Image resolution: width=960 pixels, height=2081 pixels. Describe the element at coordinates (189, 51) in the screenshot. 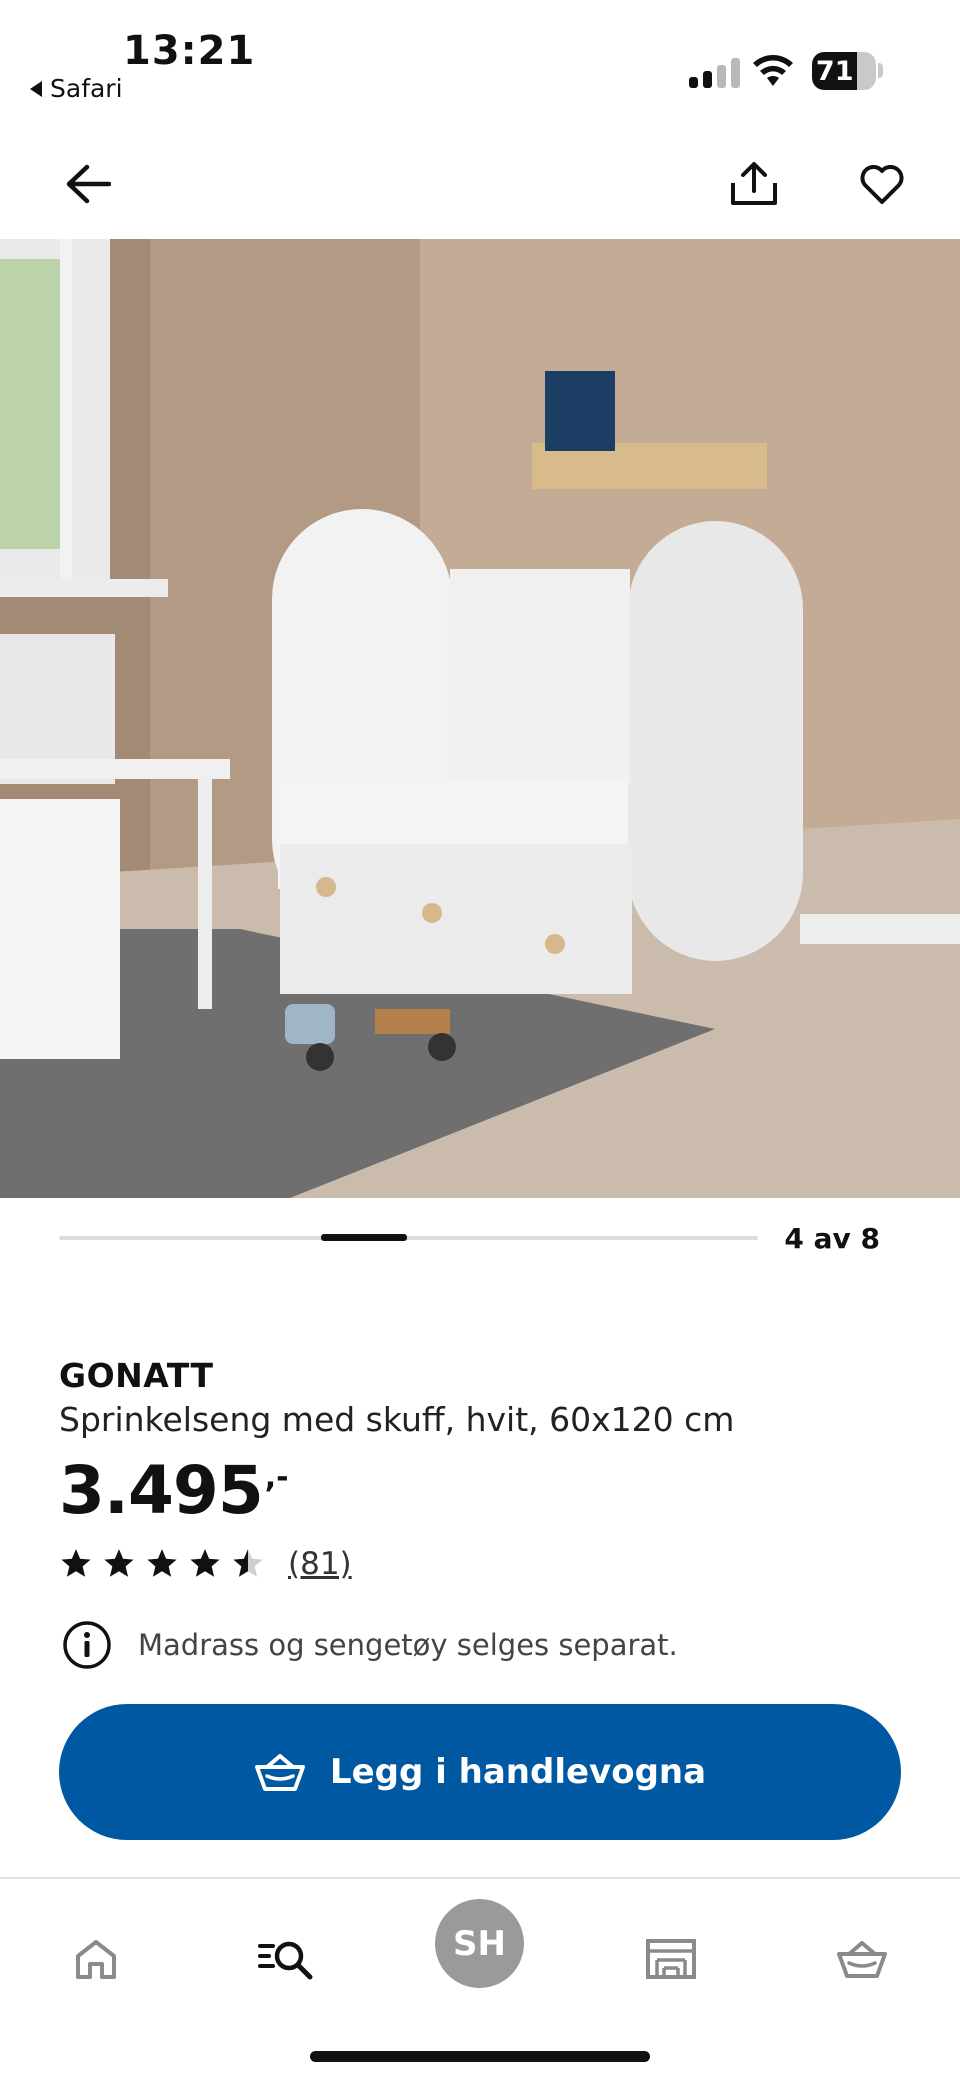

I see `status-time: 13:21` at that location.